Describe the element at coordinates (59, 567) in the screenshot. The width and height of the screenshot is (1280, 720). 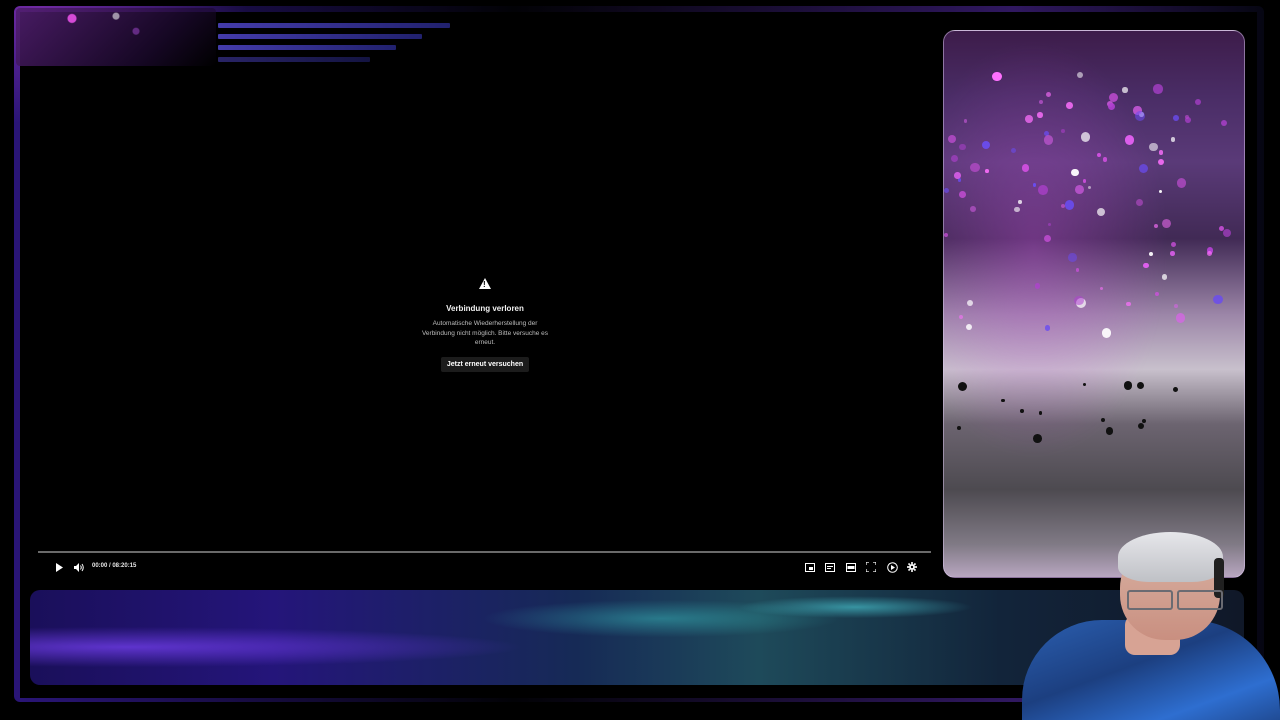
I see `play-icon` at that location.